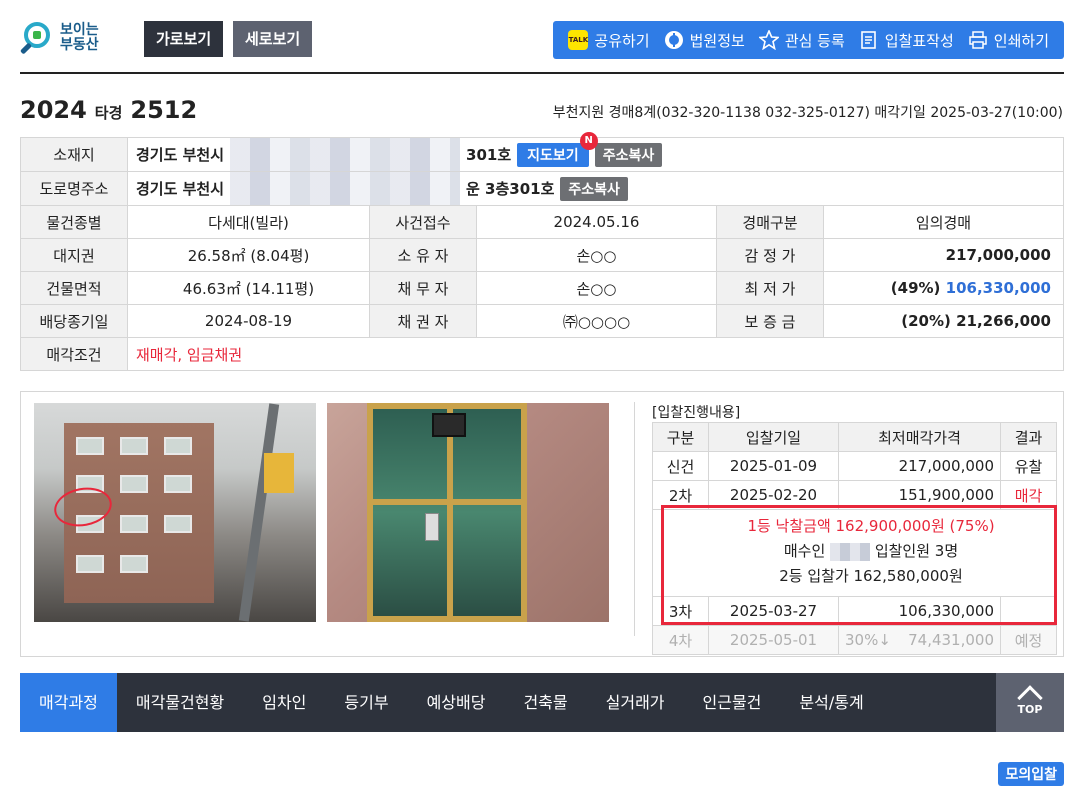  I want to click on logo-text: 보이는 부동산, so click(79, 37).